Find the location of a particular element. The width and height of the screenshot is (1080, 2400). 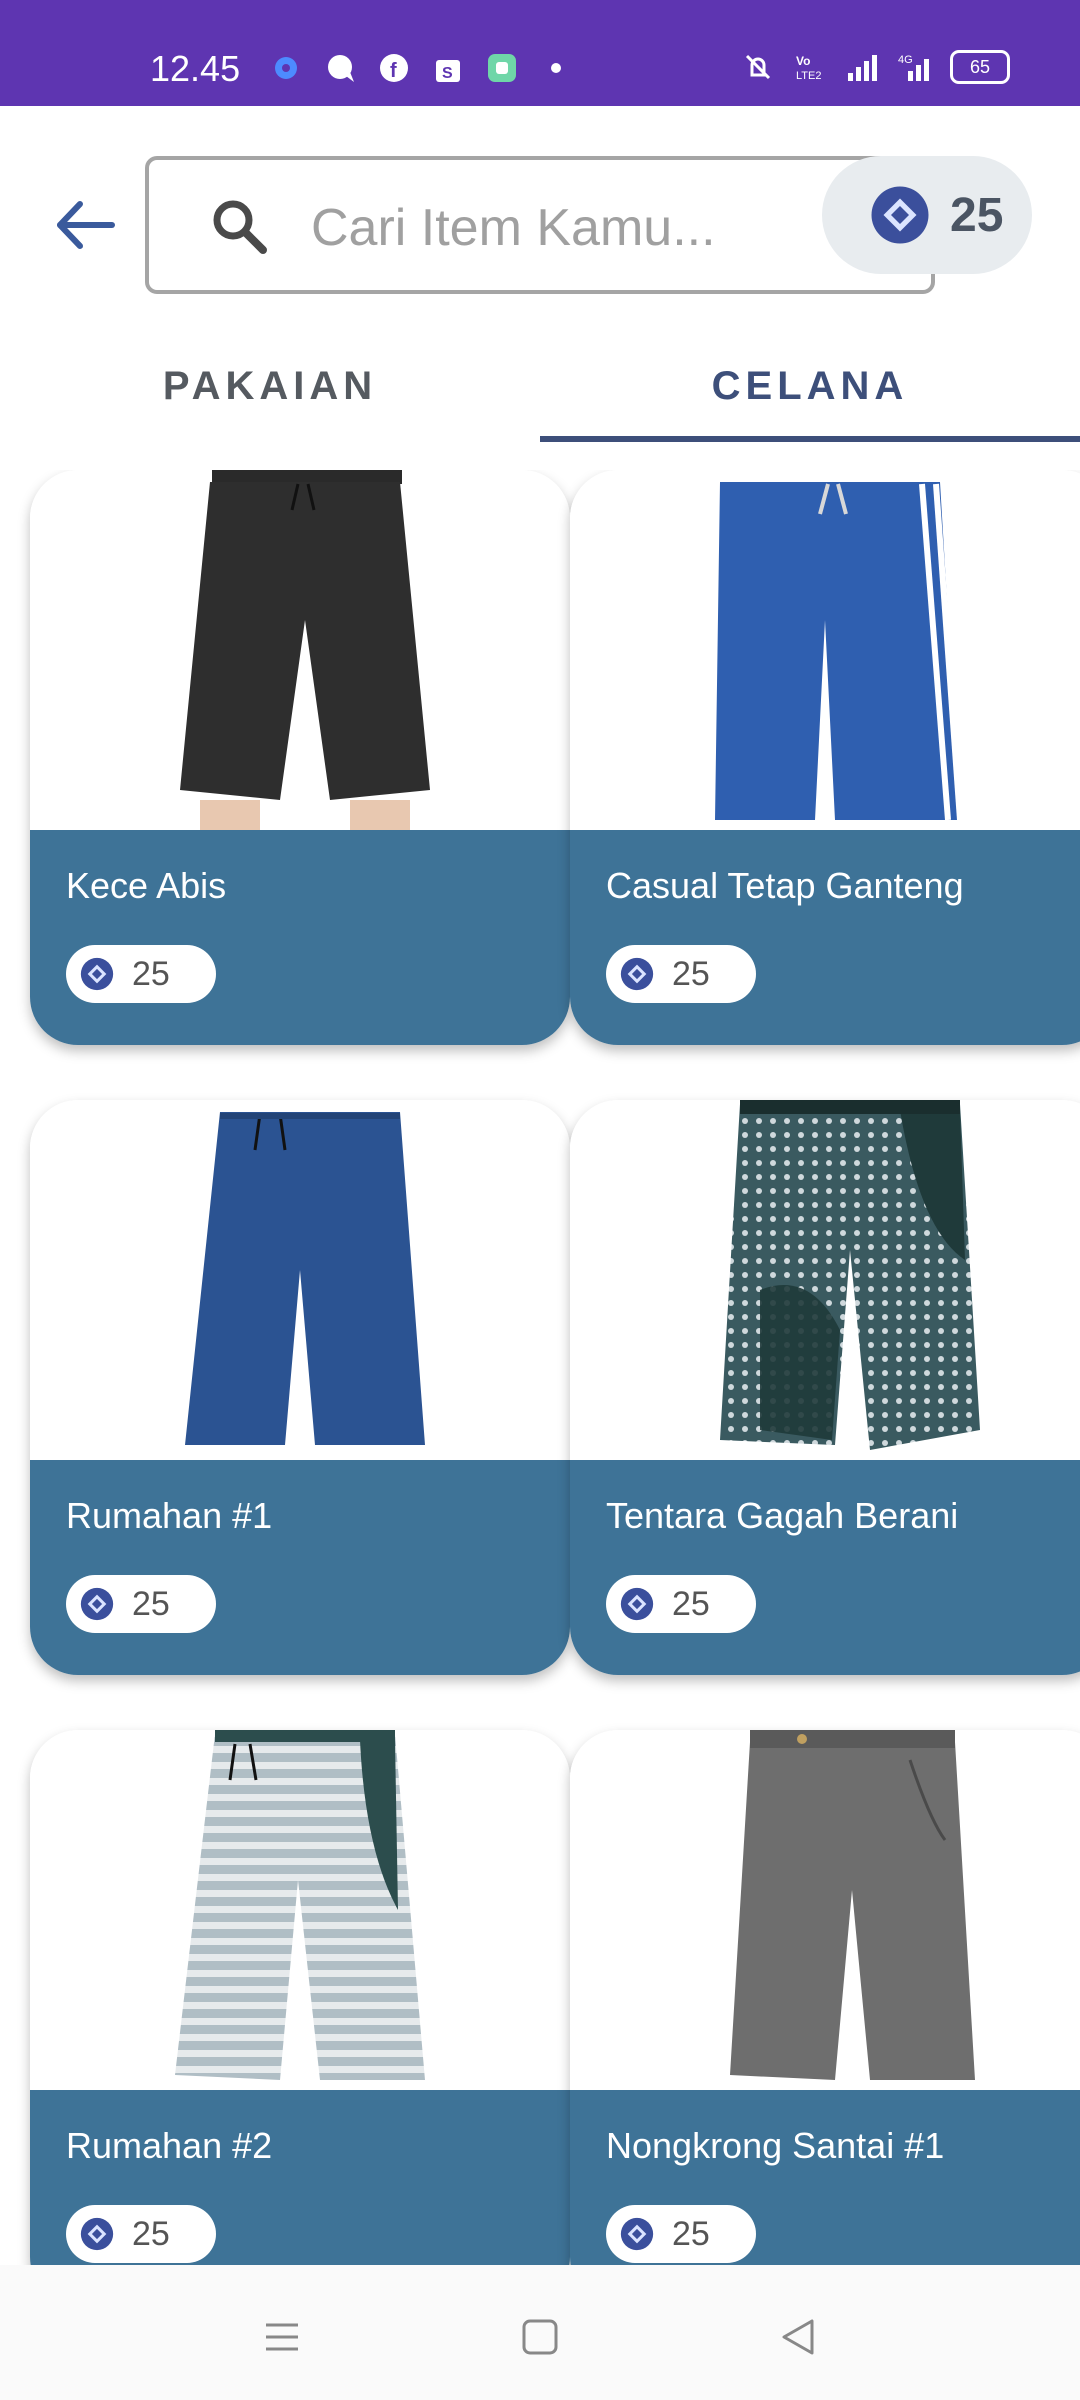

search-box is located at coordinates (540, 225).